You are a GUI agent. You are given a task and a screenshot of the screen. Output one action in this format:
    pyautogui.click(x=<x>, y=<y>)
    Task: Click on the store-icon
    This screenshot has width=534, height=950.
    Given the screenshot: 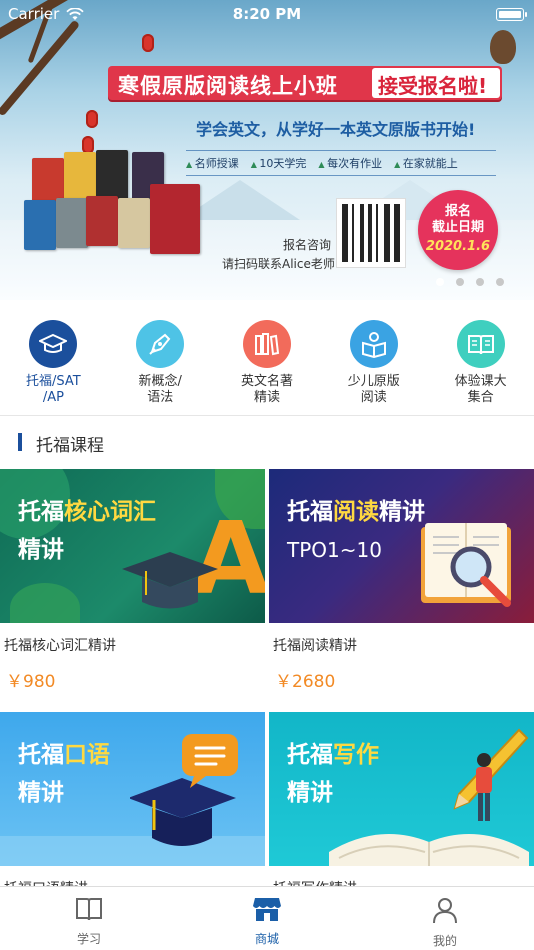 What is the action you would take?
    pyautogui.click(x=267, y=909)
    